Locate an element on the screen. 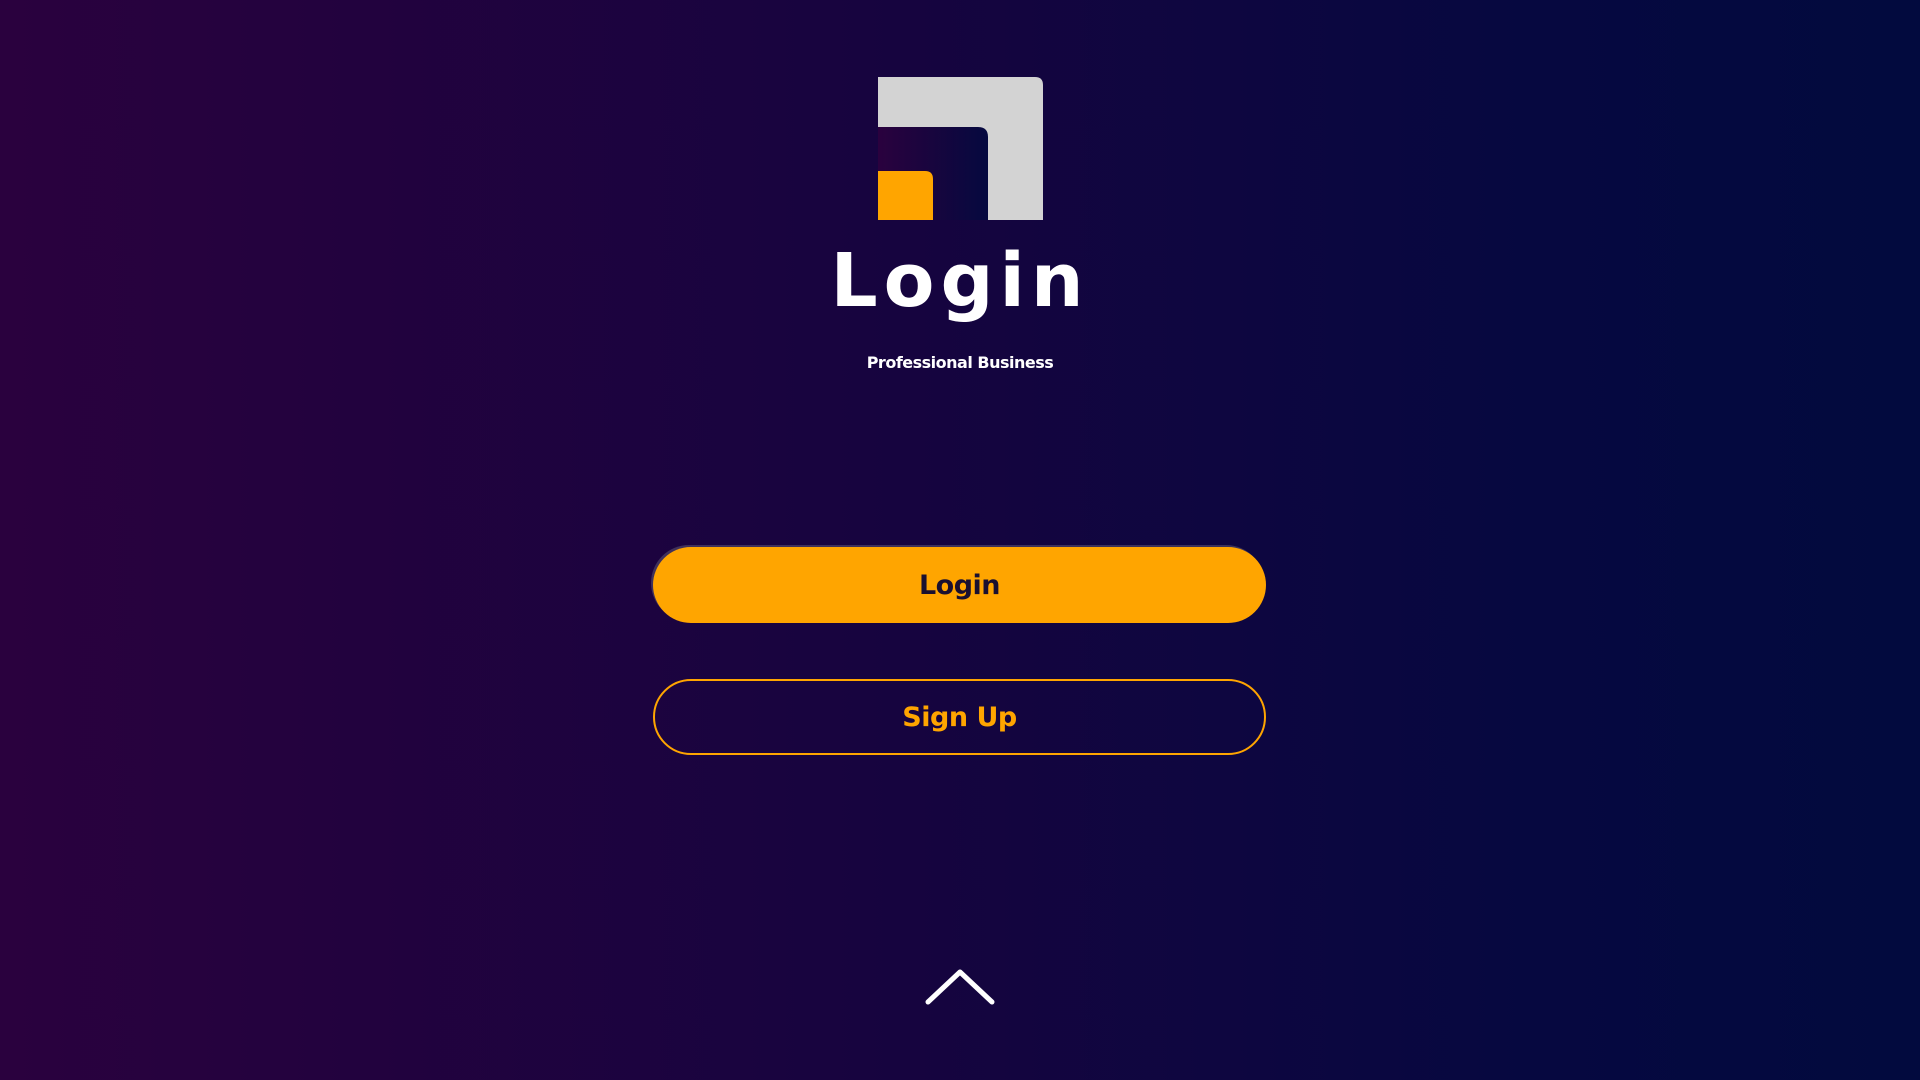 The width and height of the screenshot is (1920, 1080). chevron-up-icon is located at coordinates (960, 985).